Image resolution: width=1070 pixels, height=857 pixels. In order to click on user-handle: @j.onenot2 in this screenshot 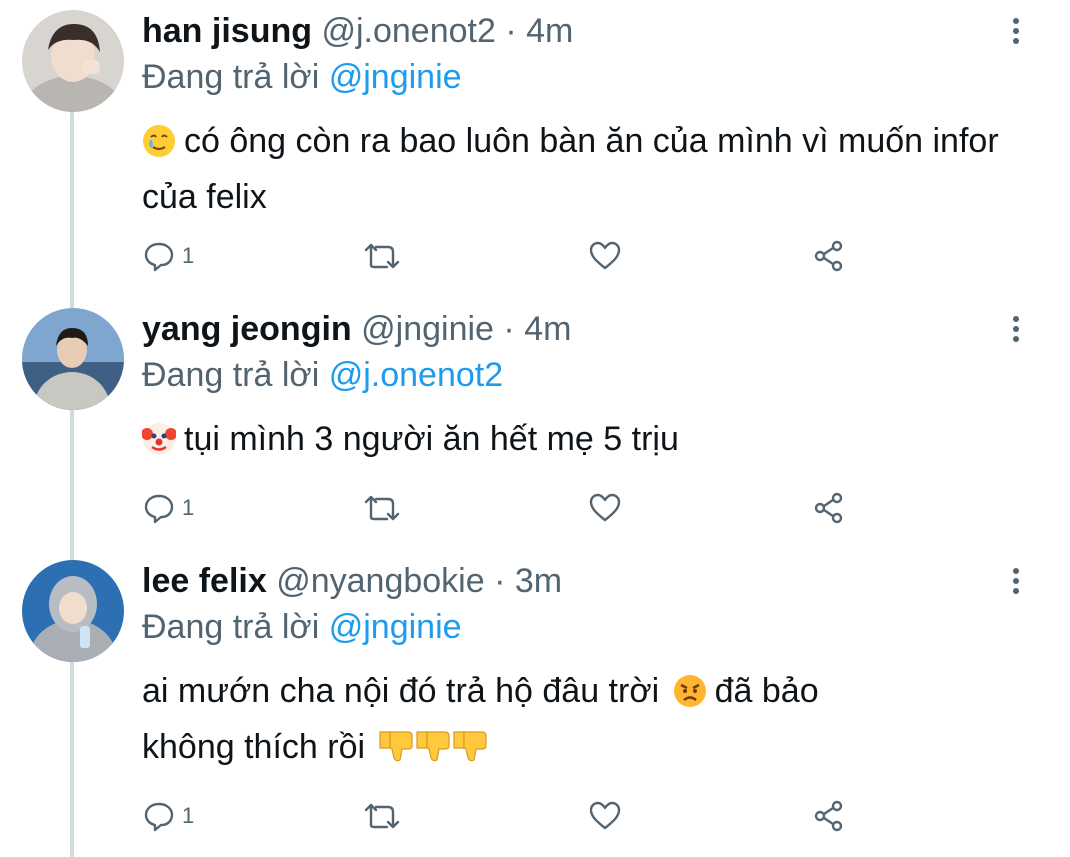, I will do `click(408, 31)`.